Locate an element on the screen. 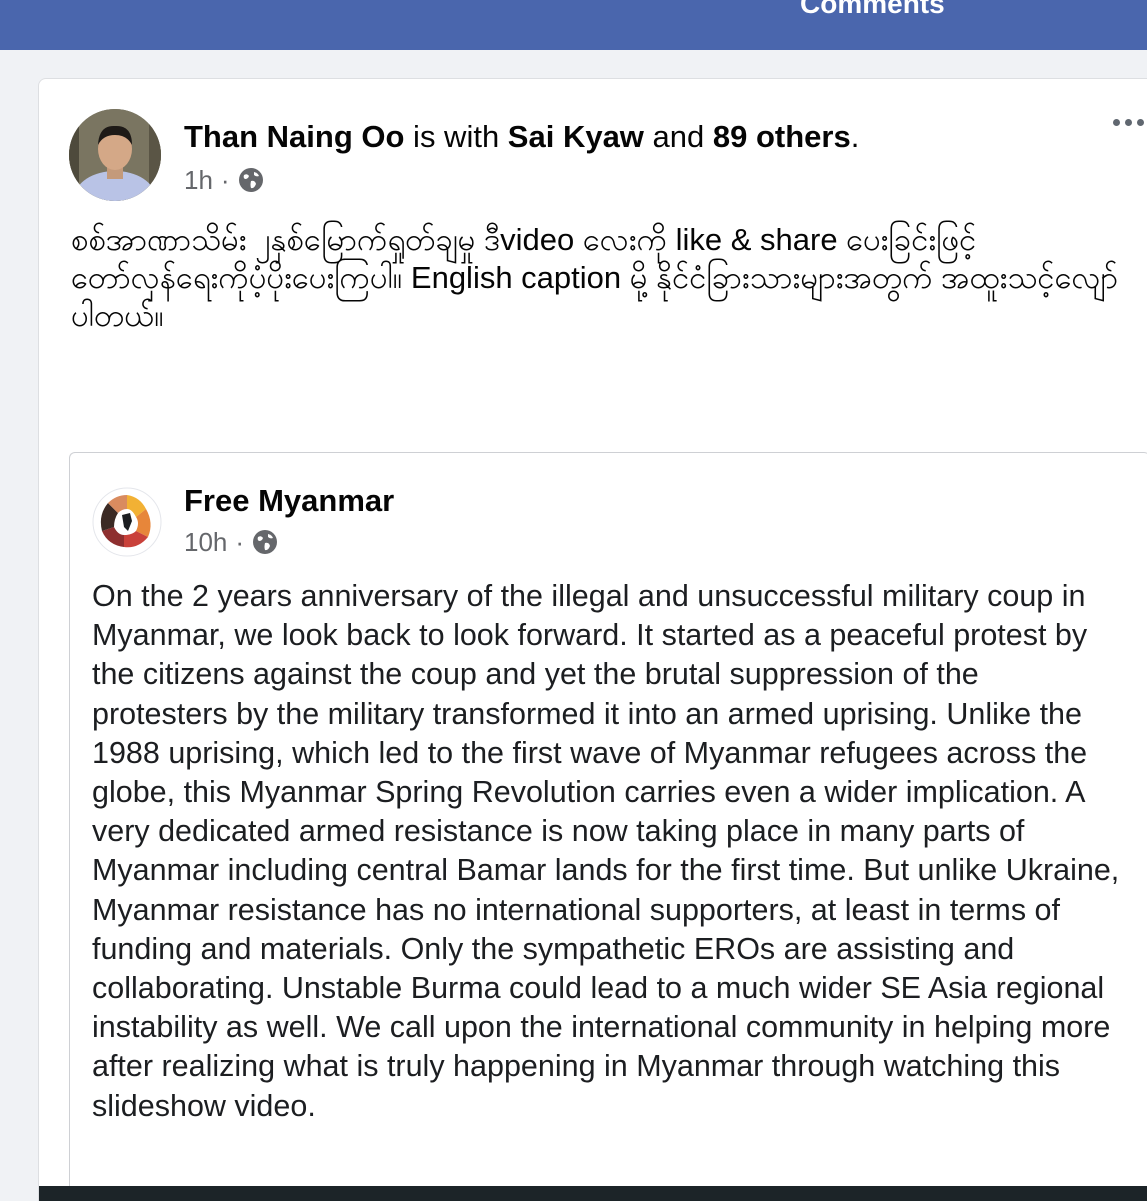 This screenshot has width=1147, height=1201. comments-title: Comments is located at coordinates (872, 10).